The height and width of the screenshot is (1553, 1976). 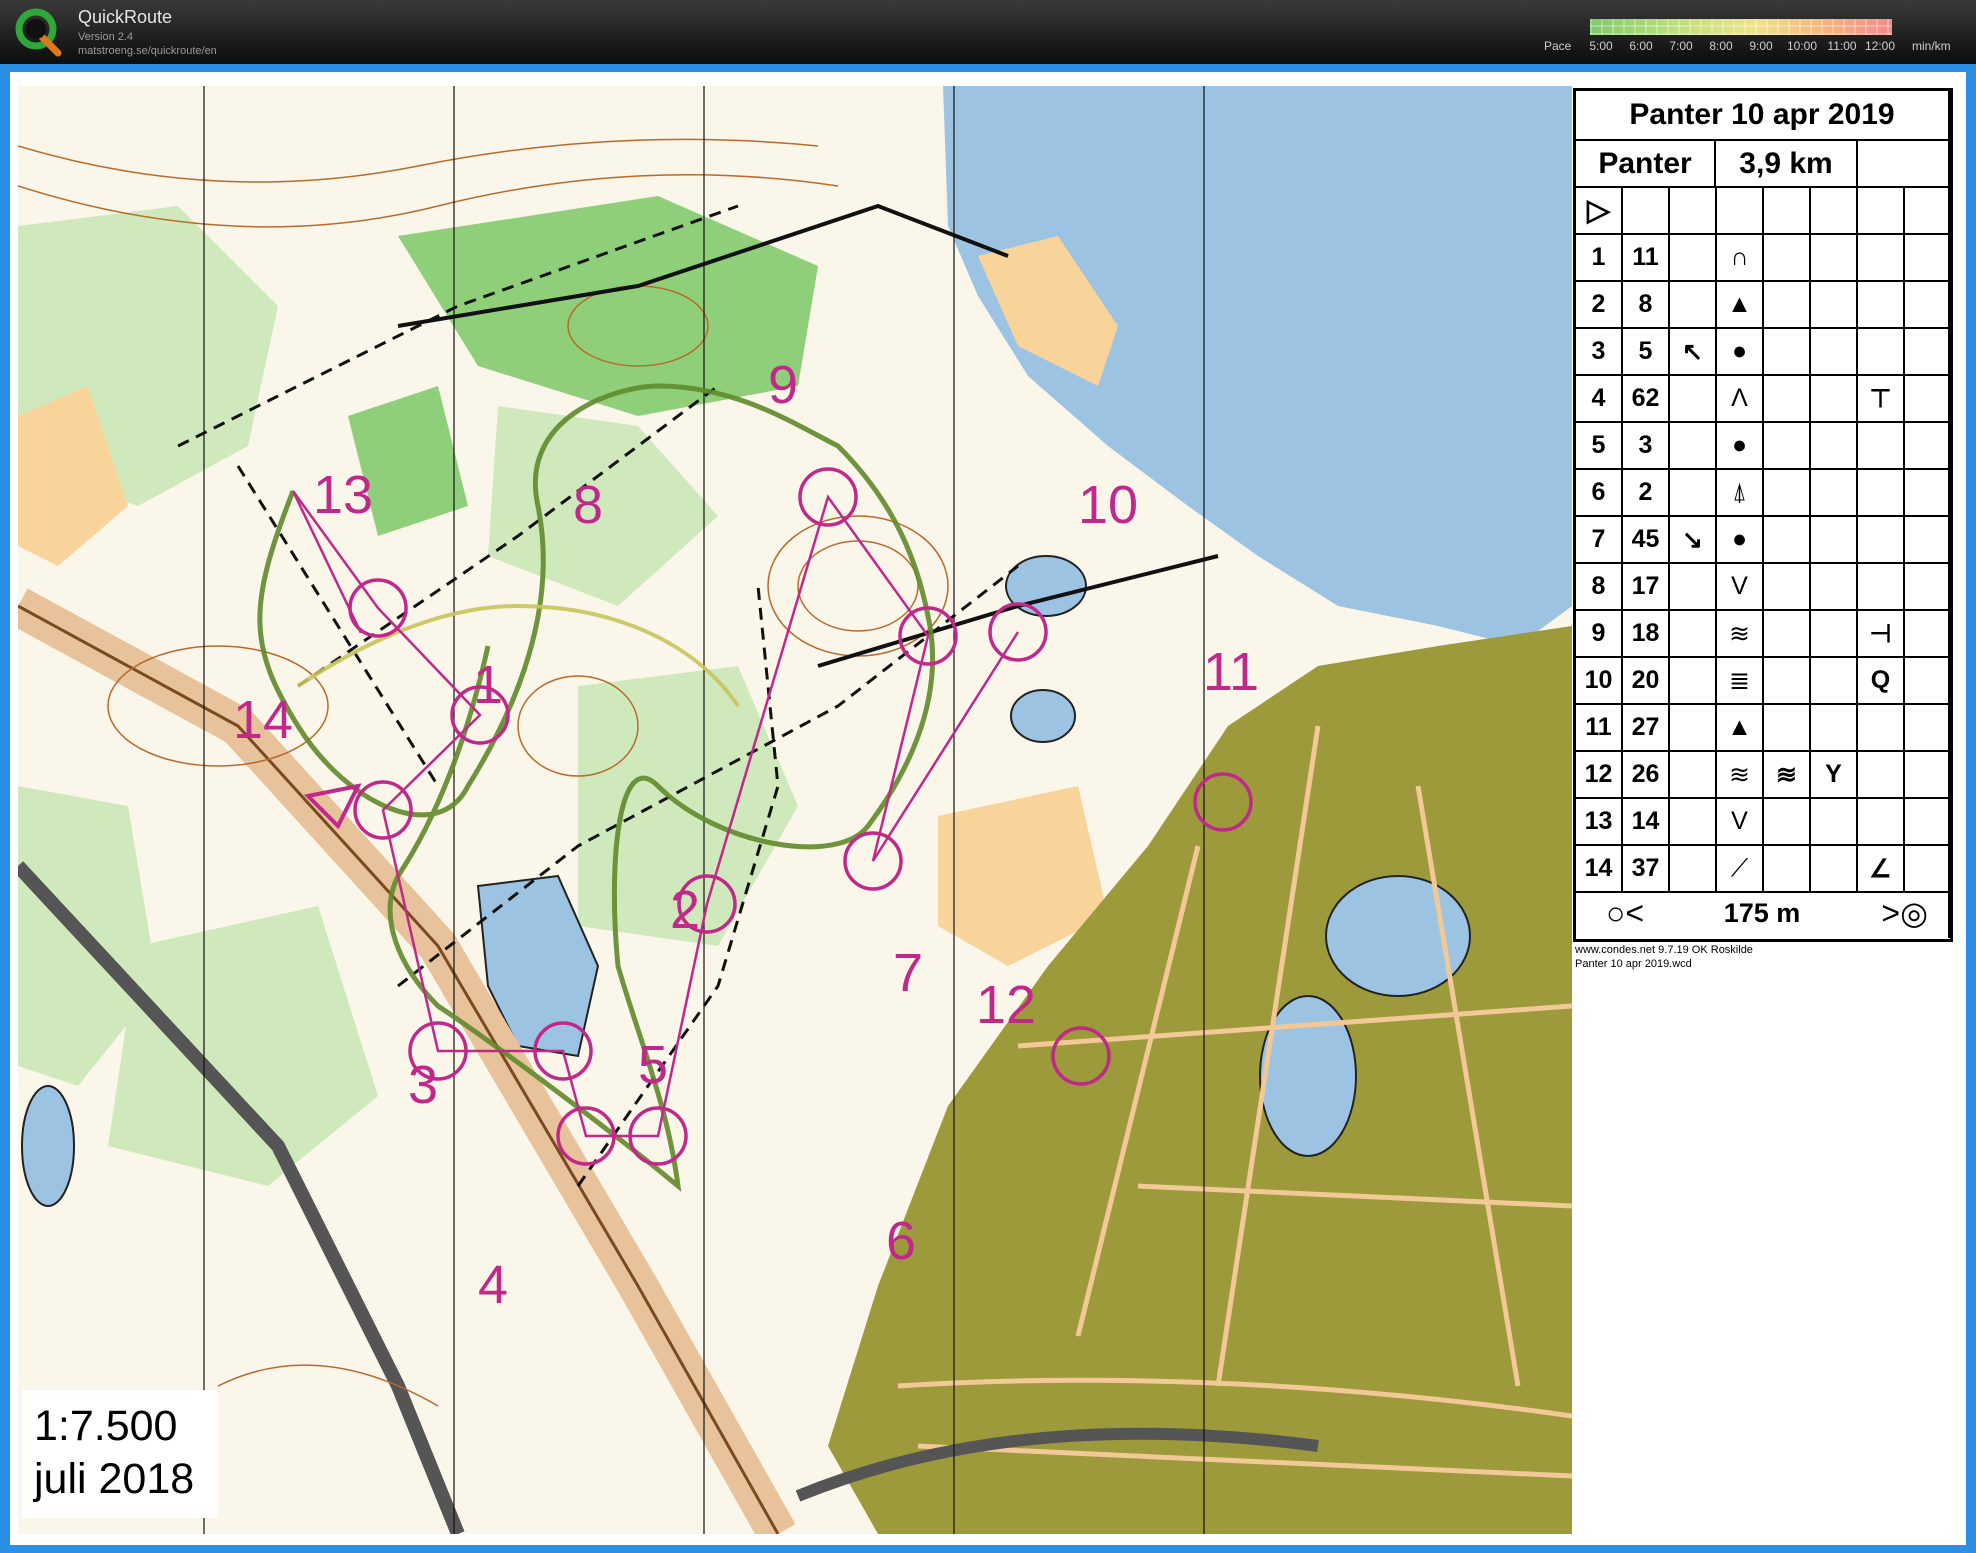 I want to click on control-location-detail: ∠, so click(x=1881, y=869).